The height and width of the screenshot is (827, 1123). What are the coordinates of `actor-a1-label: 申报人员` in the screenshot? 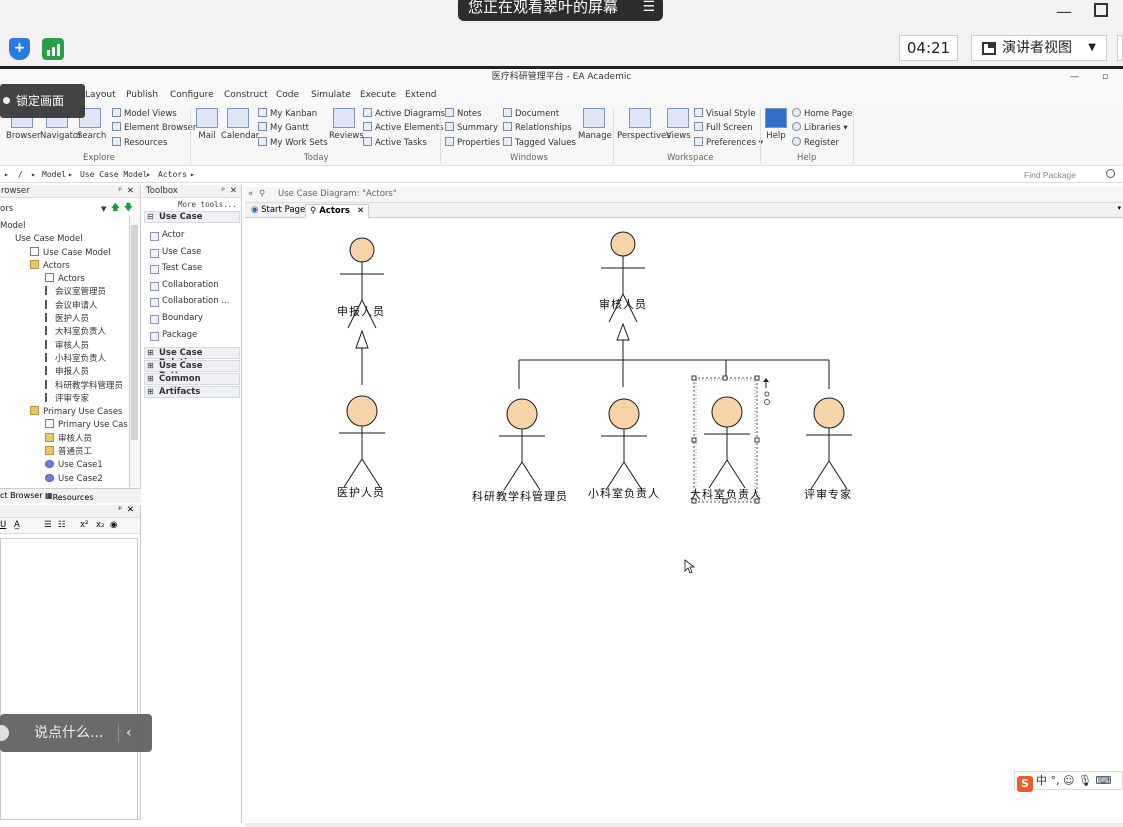 It's located at (361, 311).